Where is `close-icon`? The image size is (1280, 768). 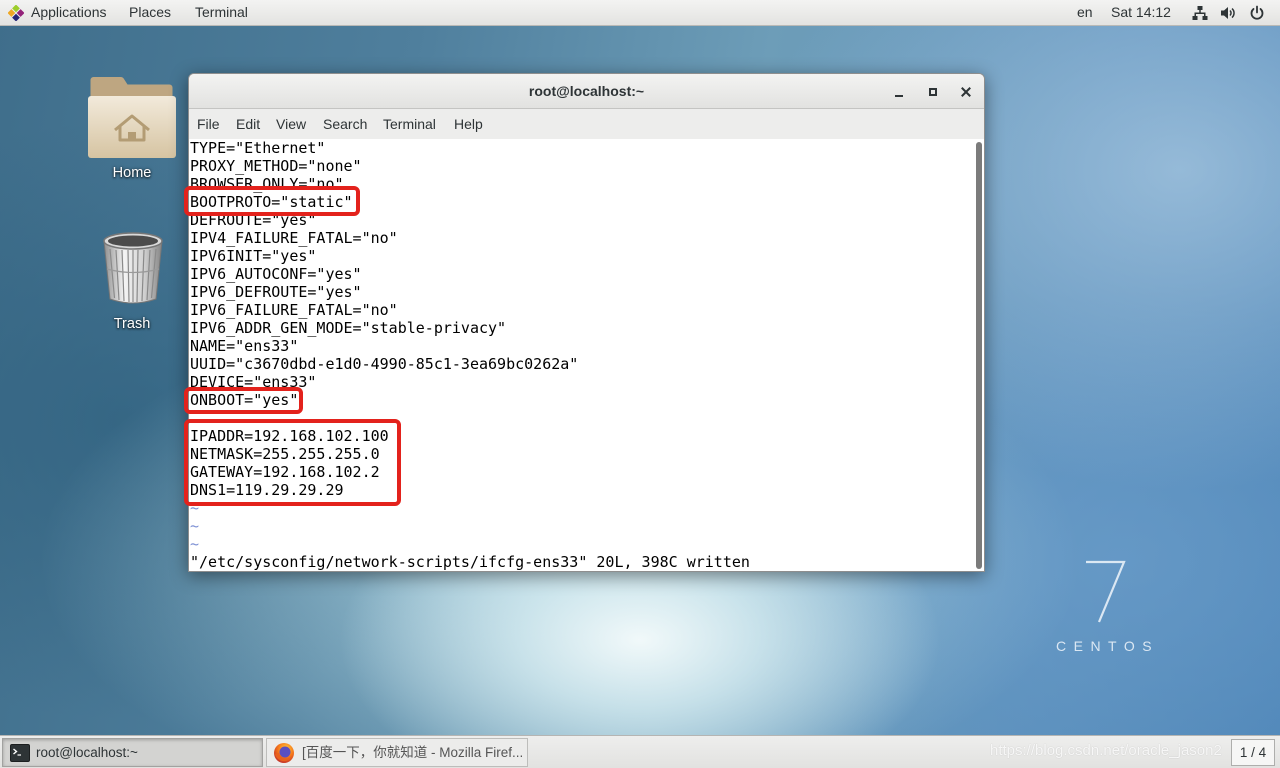 close-icon is located at coordinates (966, 92).